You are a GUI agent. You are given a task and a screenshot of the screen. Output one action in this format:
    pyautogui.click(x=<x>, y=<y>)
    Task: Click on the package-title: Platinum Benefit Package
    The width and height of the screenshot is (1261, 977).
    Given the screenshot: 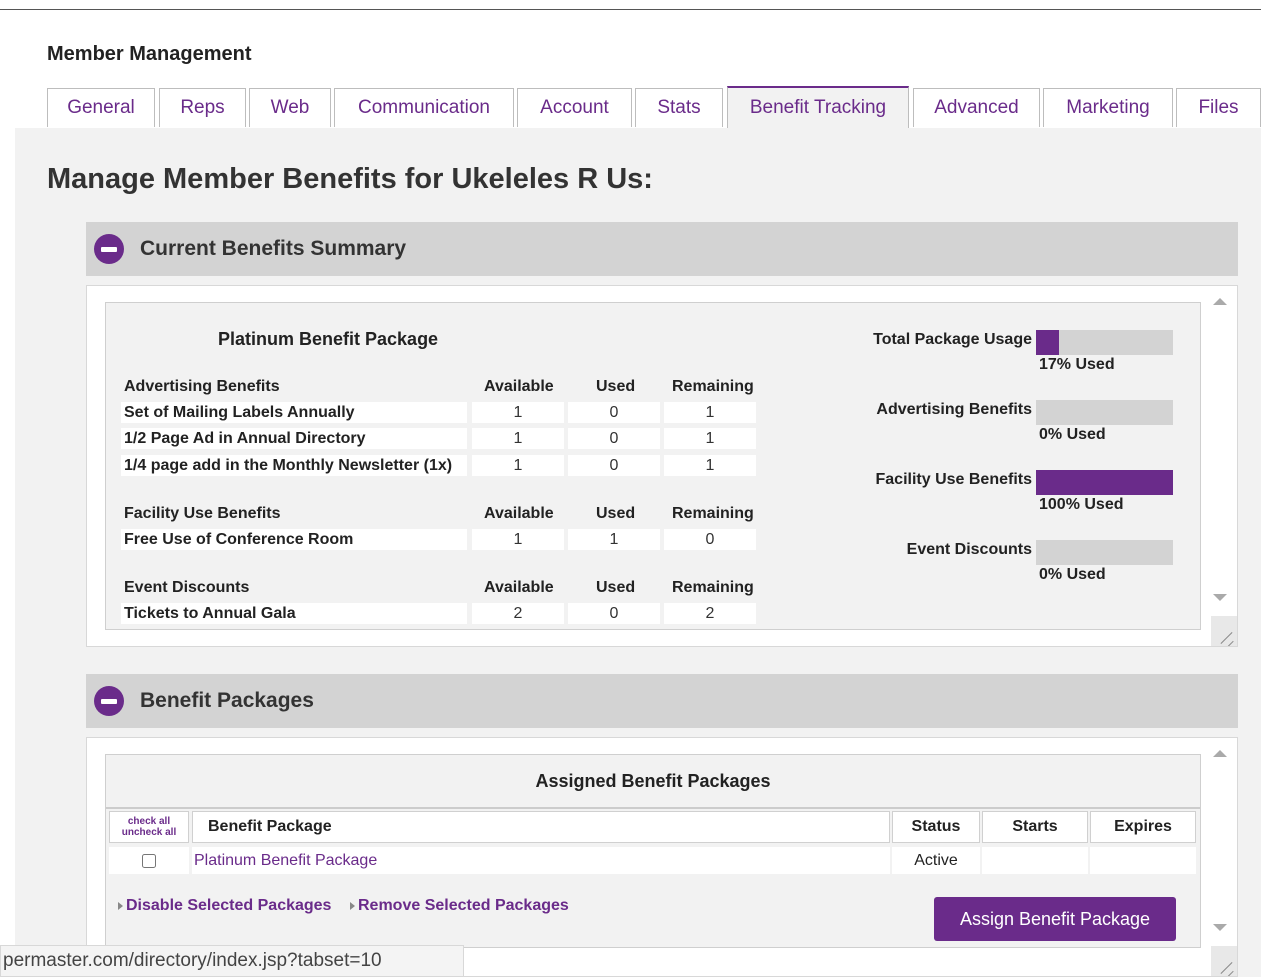 What is the action you would take?
    pyautogui.click(x=328, y=339)
    